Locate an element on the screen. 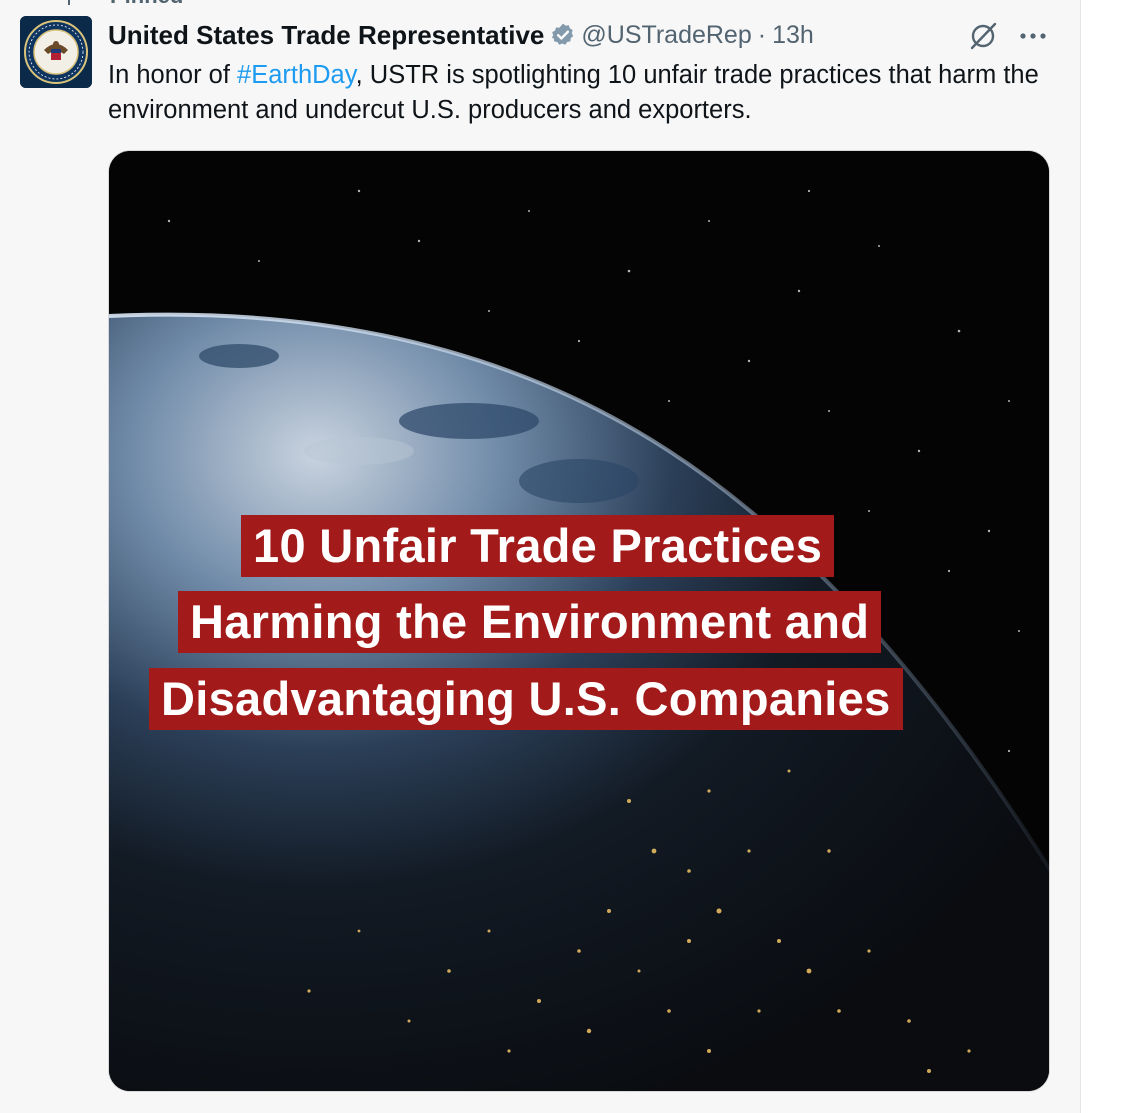  grok-button is located at coordinates (983, 36).